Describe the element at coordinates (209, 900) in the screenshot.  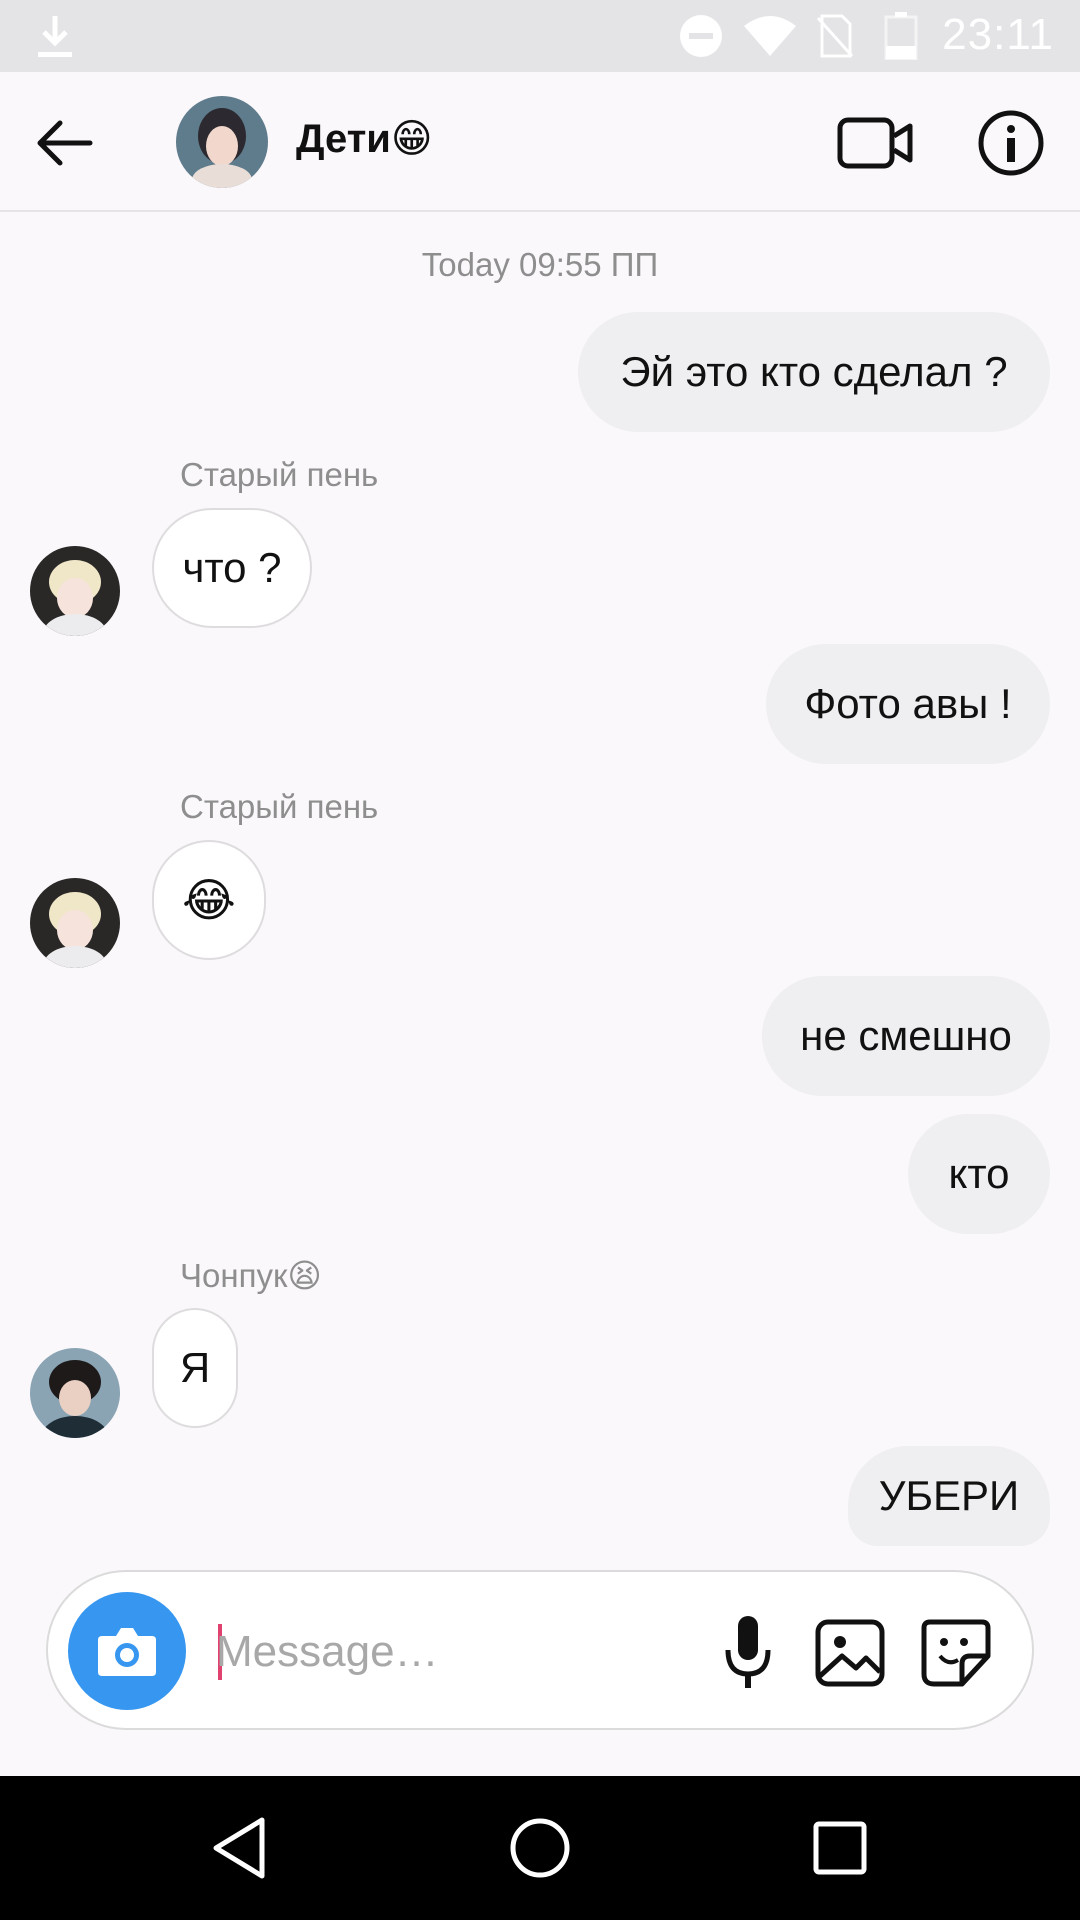
I see `message-bubble-incoming: 😂` at that location.